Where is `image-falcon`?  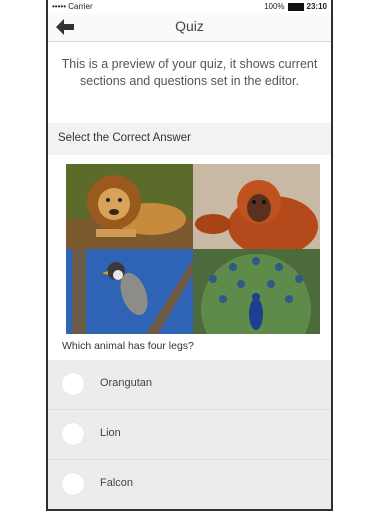
image-falcon is located at coordinates (129, 291).